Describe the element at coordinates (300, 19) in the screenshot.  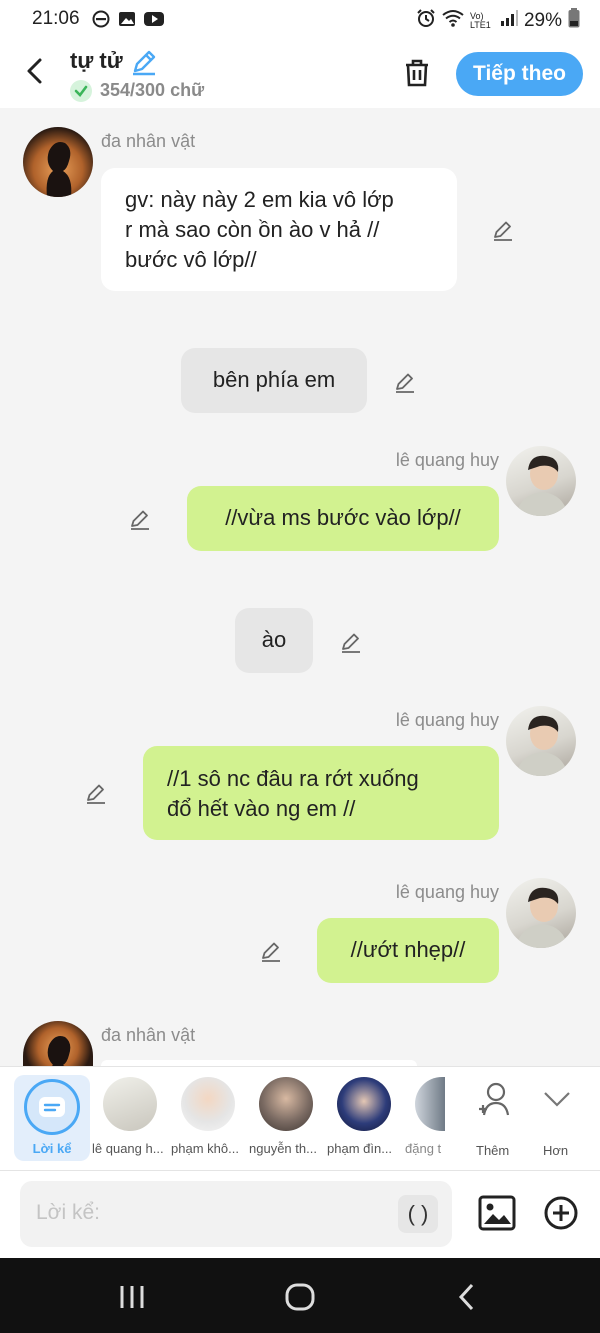
I see `status-bar: 21:06 Vo) LTE1 29%` at that location.